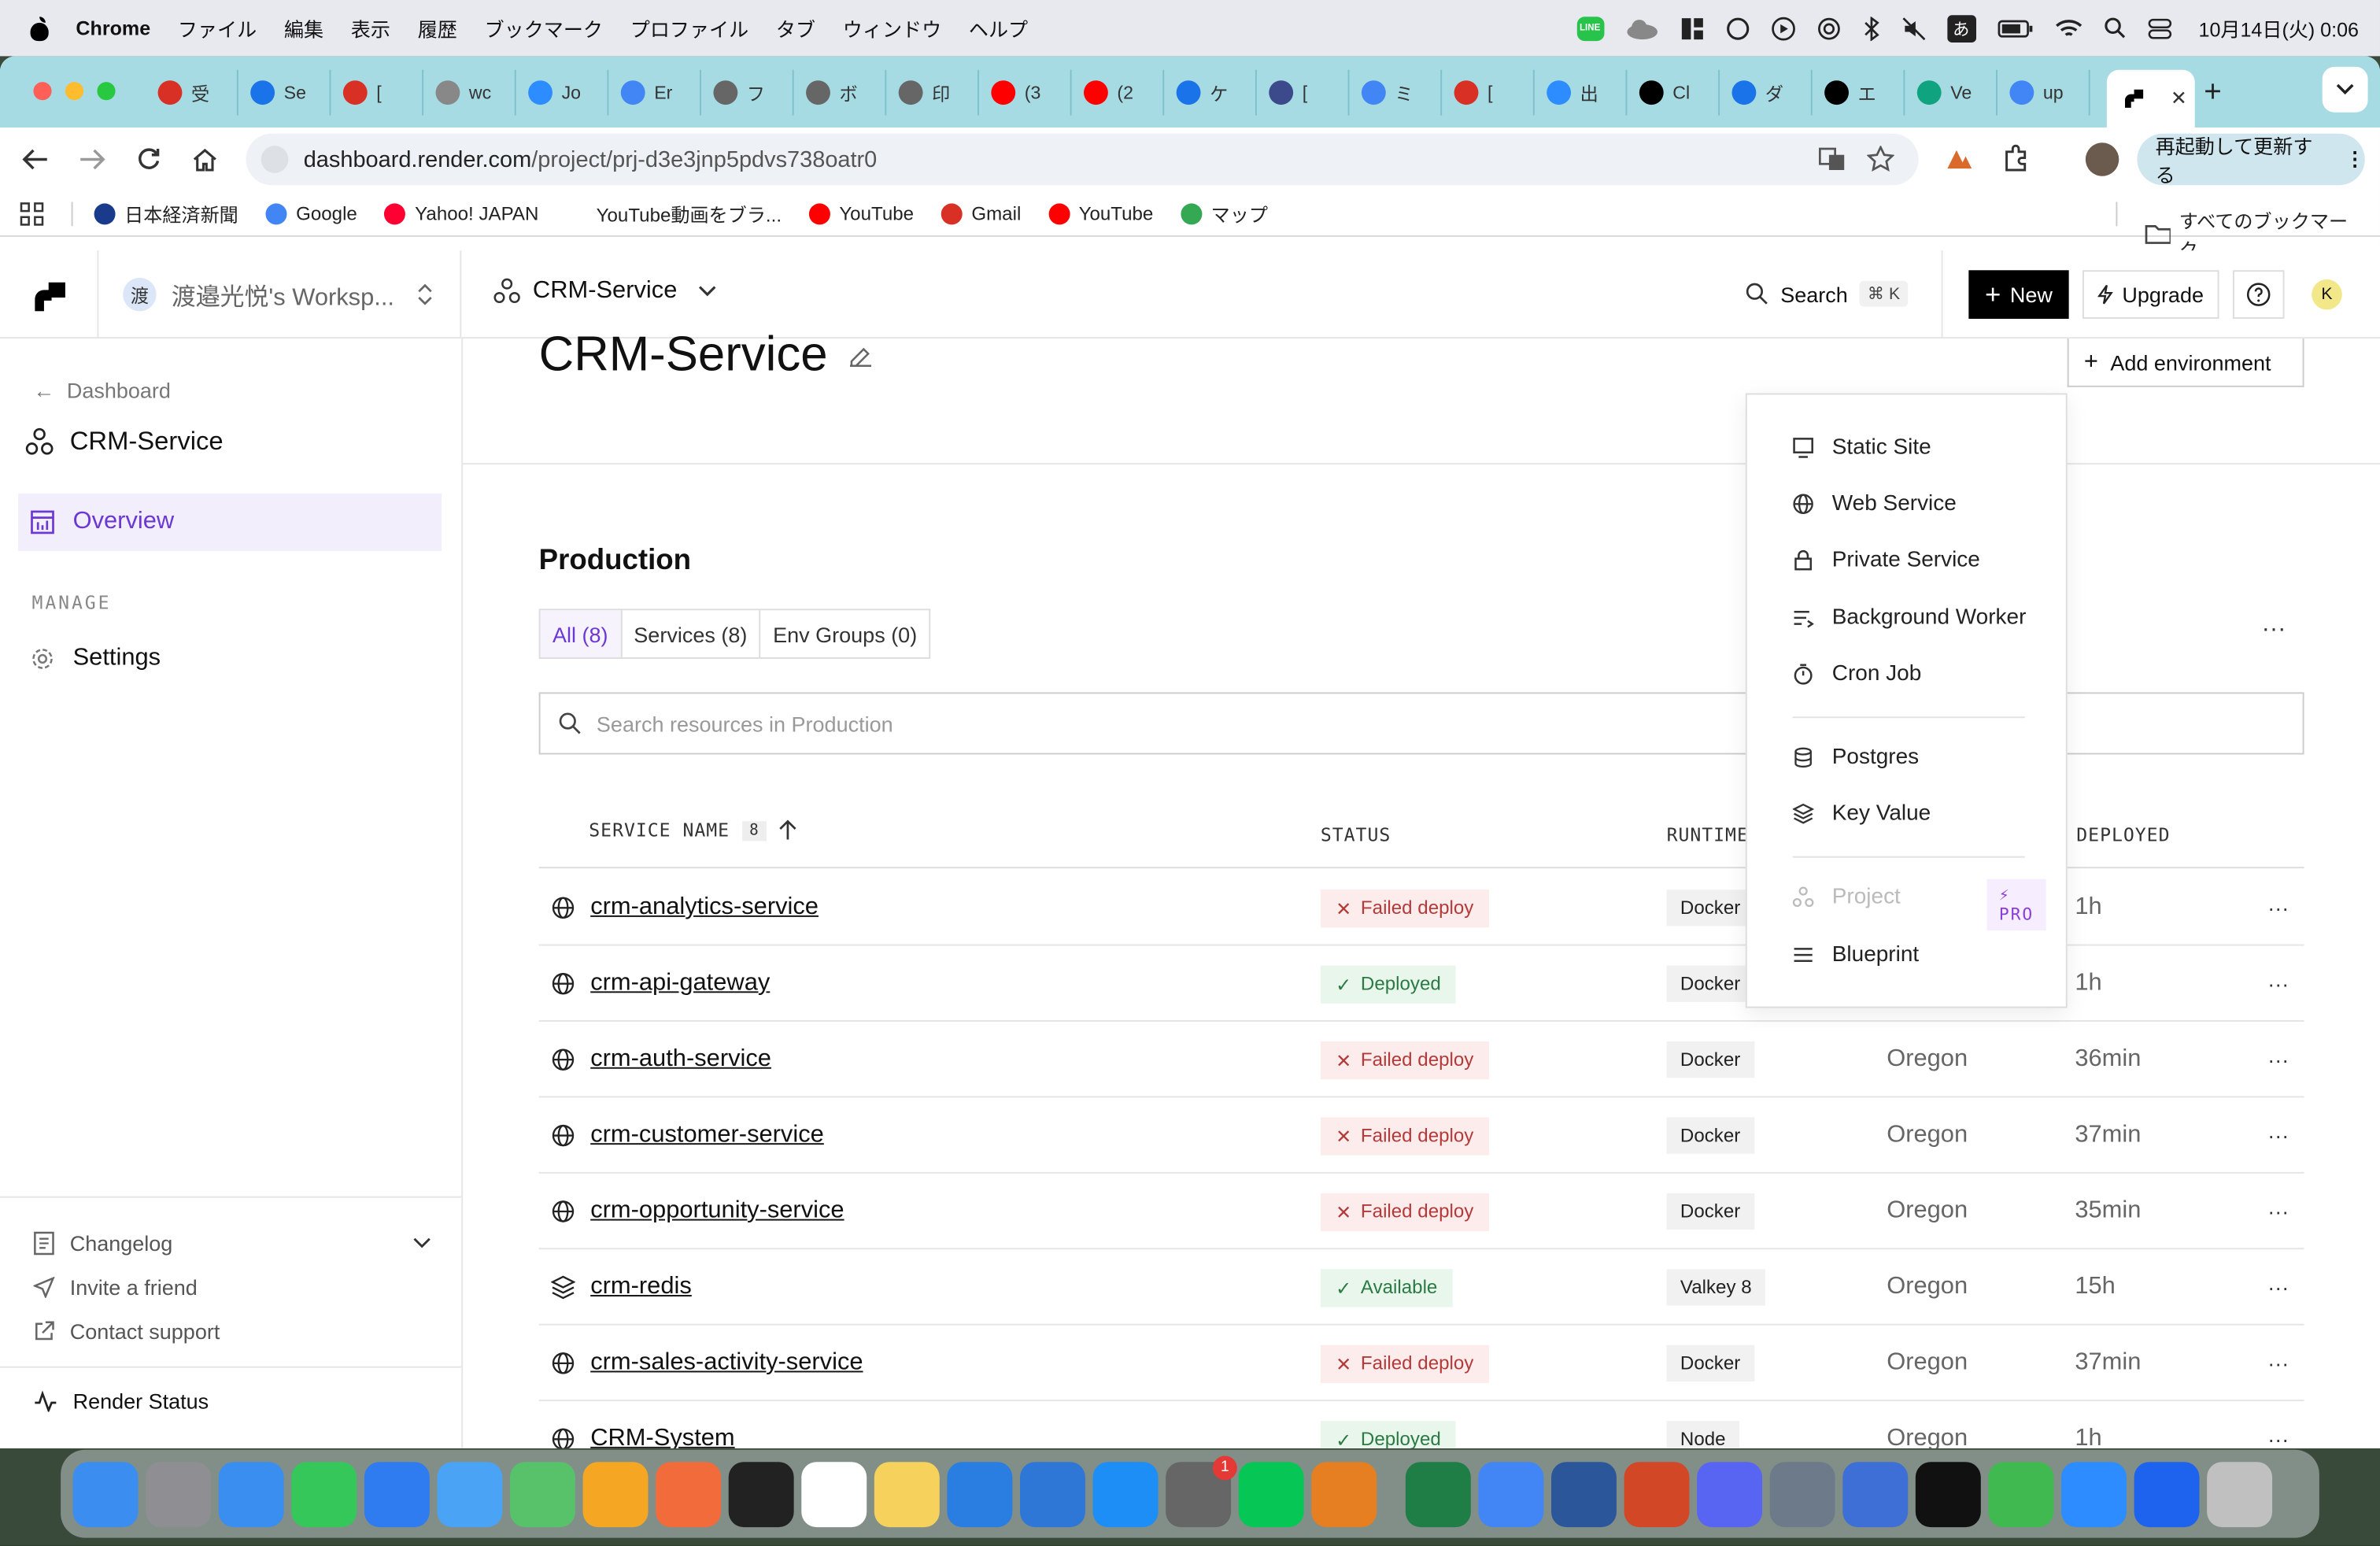  I want to click on line-icon: LINE, so click(1590, 28).